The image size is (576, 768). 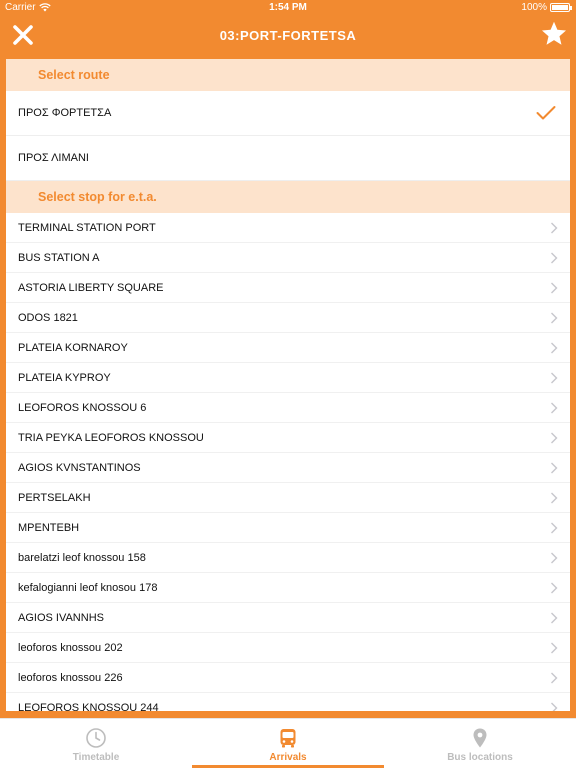 I want to click on stop-label: ΜΡΕΝΤΕΒΗ, so click(x=49, y=527).